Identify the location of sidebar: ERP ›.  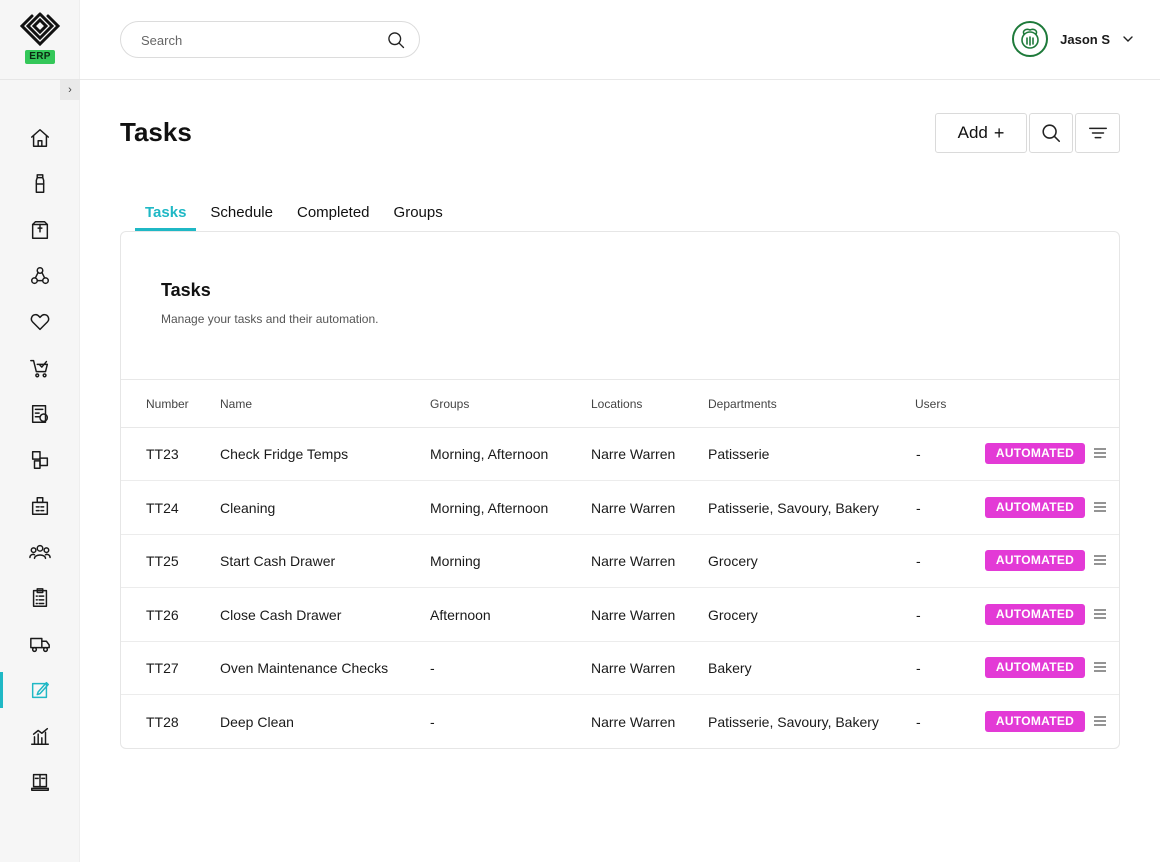
(40, 431).